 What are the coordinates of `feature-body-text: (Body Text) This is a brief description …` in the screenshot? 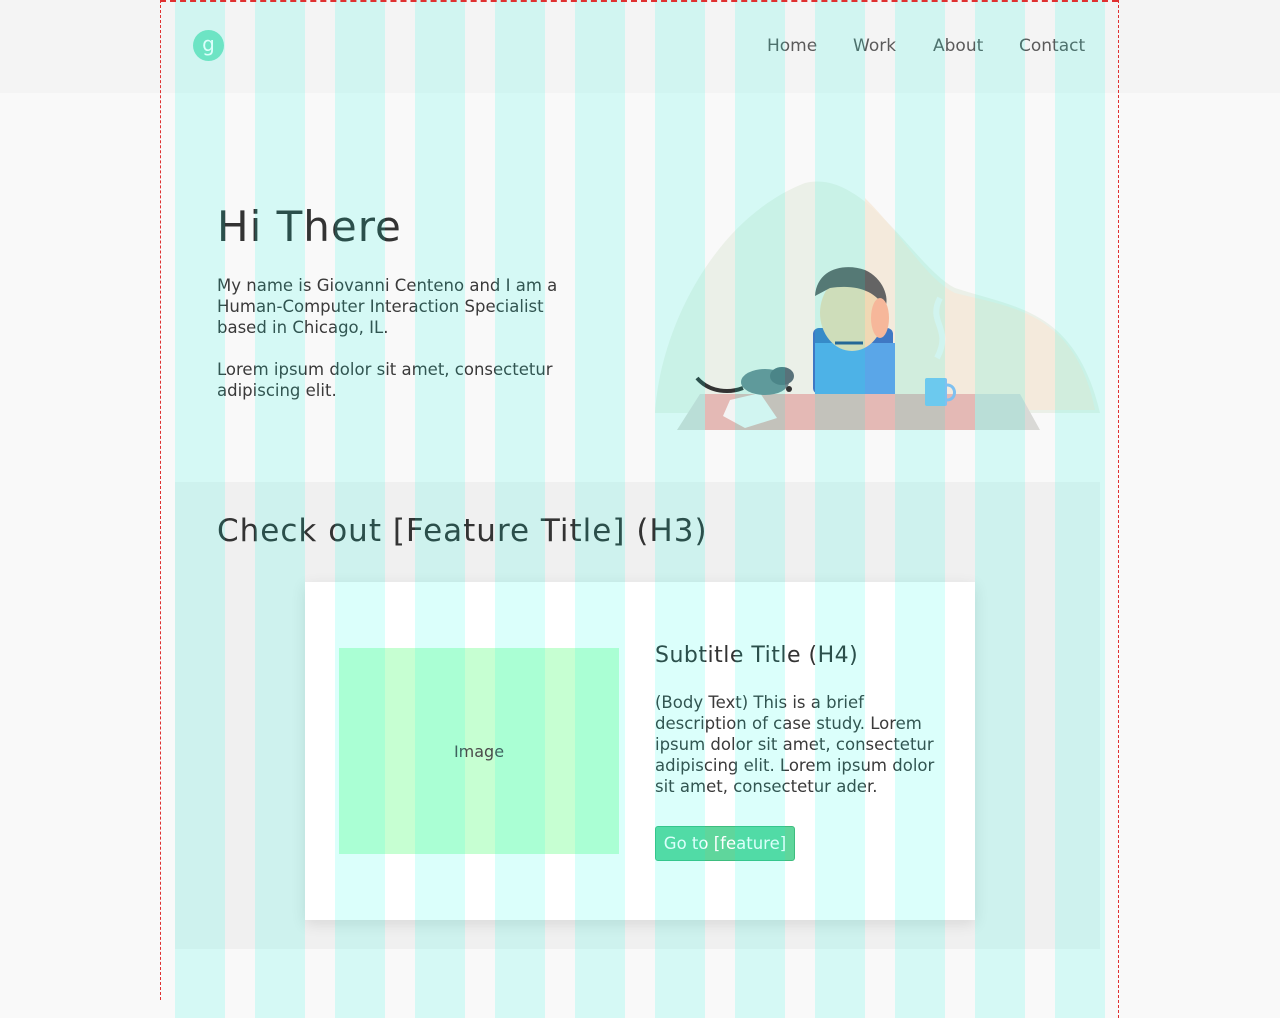 It's located at (795, 744).